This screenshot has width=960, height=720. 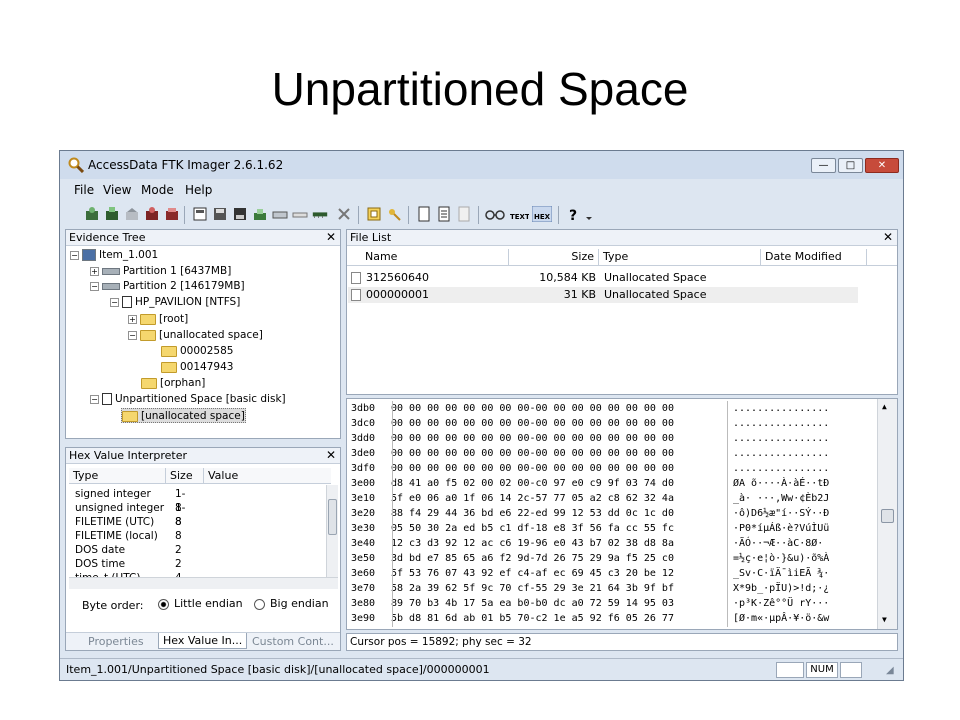 What do you see at coordinates (195, 335) in the screenshot?
I see `tree-node-unallocated-space: − [unallocated space]` at bounding box center [195, 335].